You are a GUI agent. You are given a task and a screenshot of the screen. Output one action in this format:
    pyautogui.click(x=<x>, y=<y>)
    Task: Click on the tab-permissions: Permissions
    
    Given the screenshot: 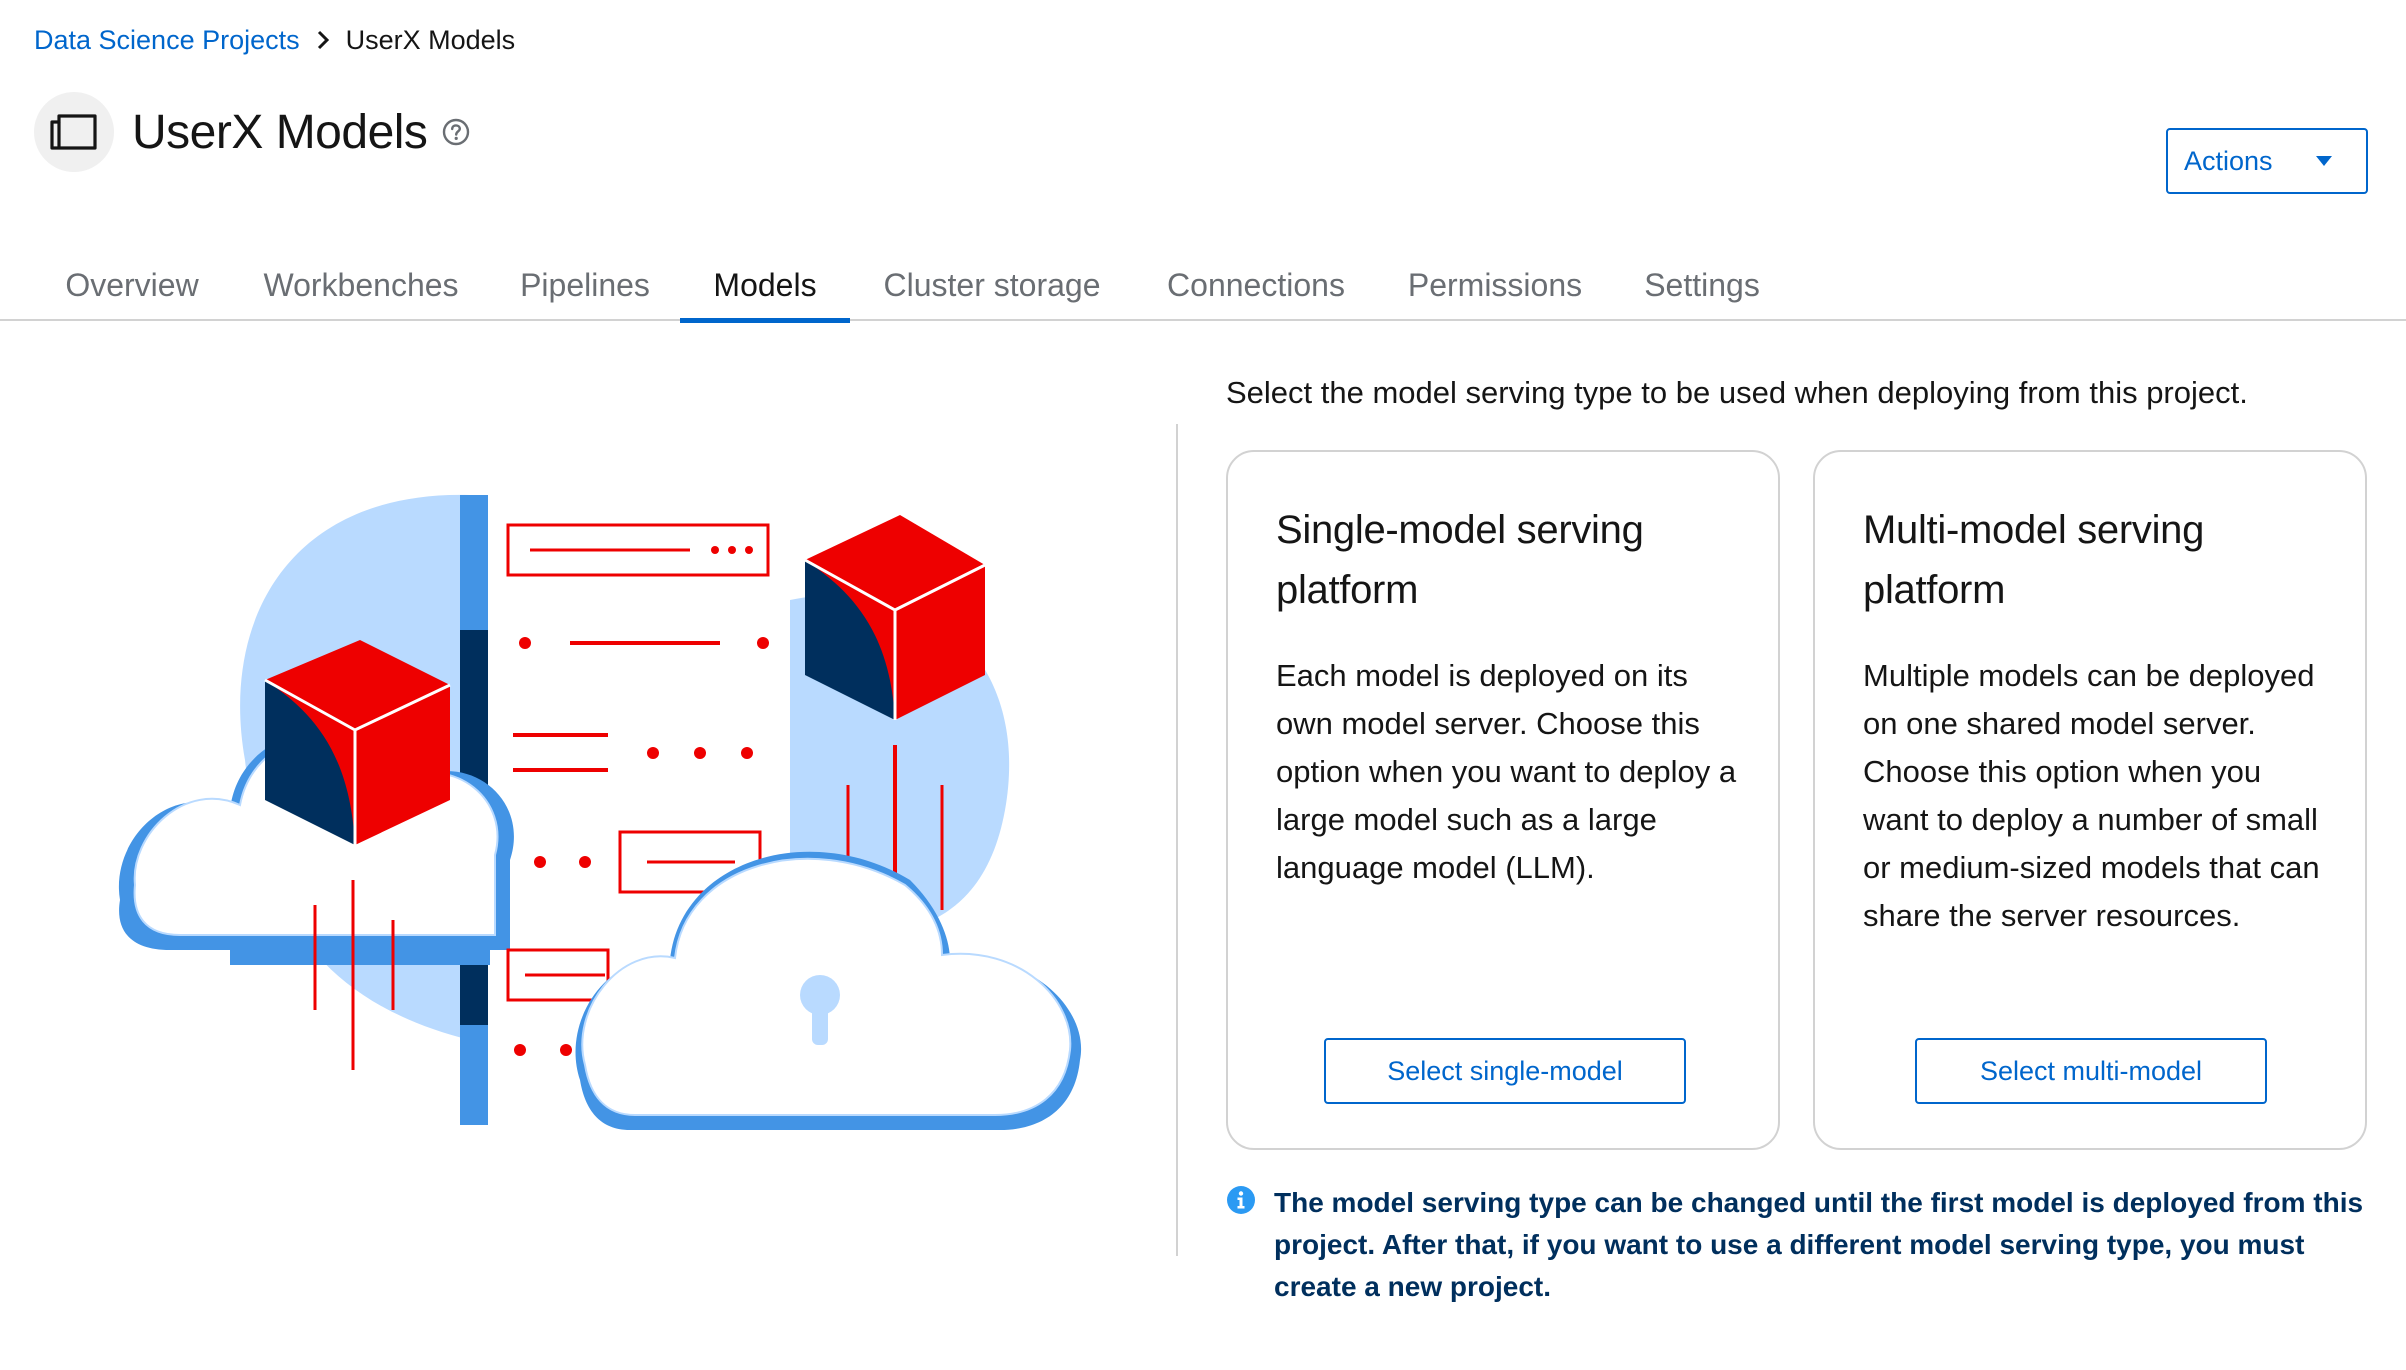 What is the action you would take?
    pyautogui.click(x=1495, y=285)
    